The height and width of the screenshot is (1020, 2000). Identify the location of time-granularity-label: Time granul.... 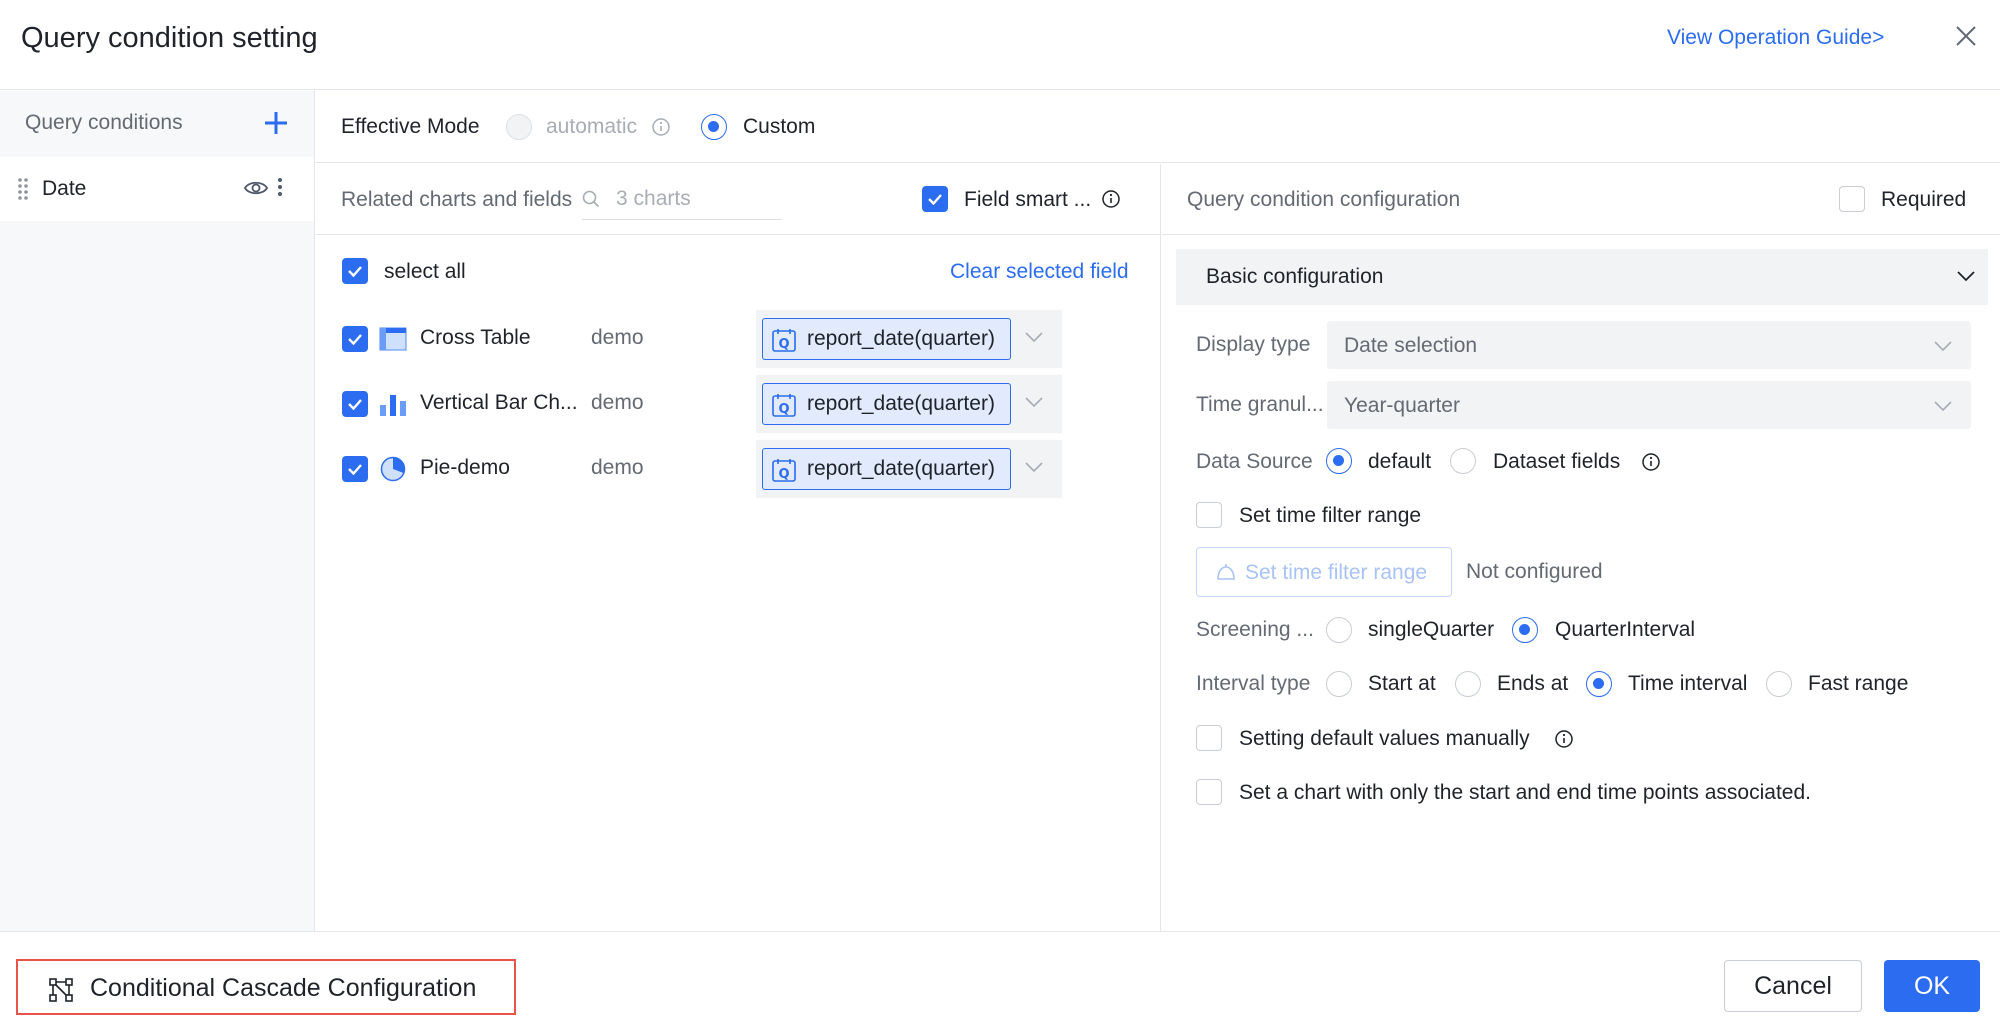
(1260, 404).